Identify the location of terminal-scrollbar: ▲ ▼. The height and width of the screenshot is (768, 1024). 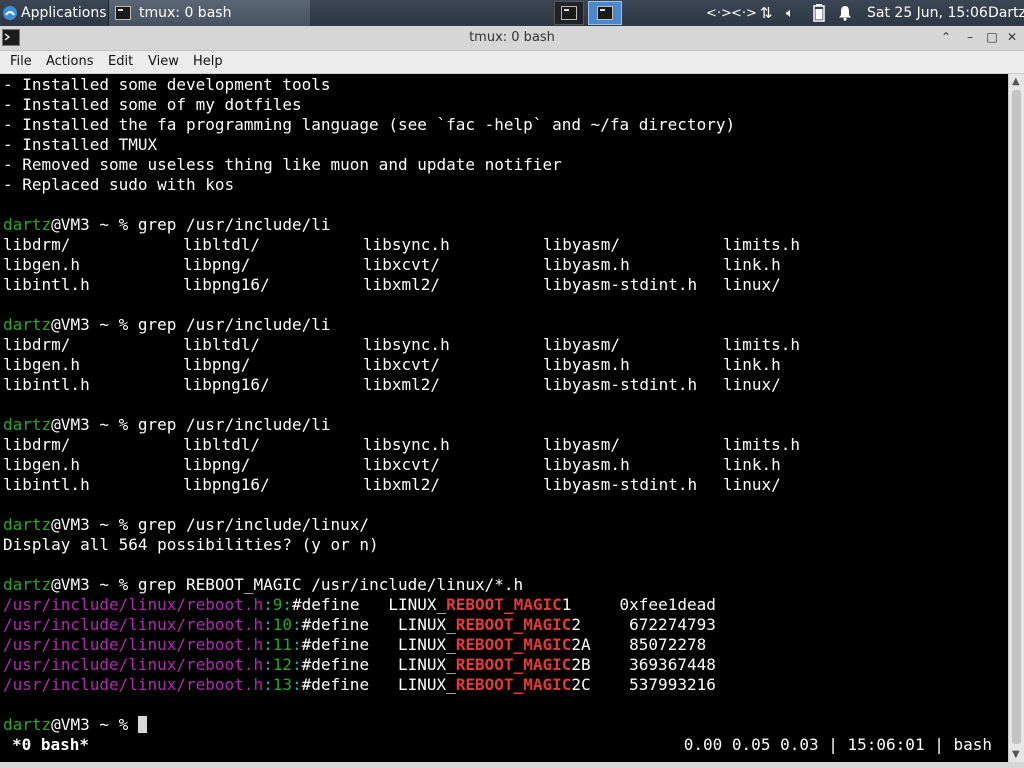
(1016, 418).